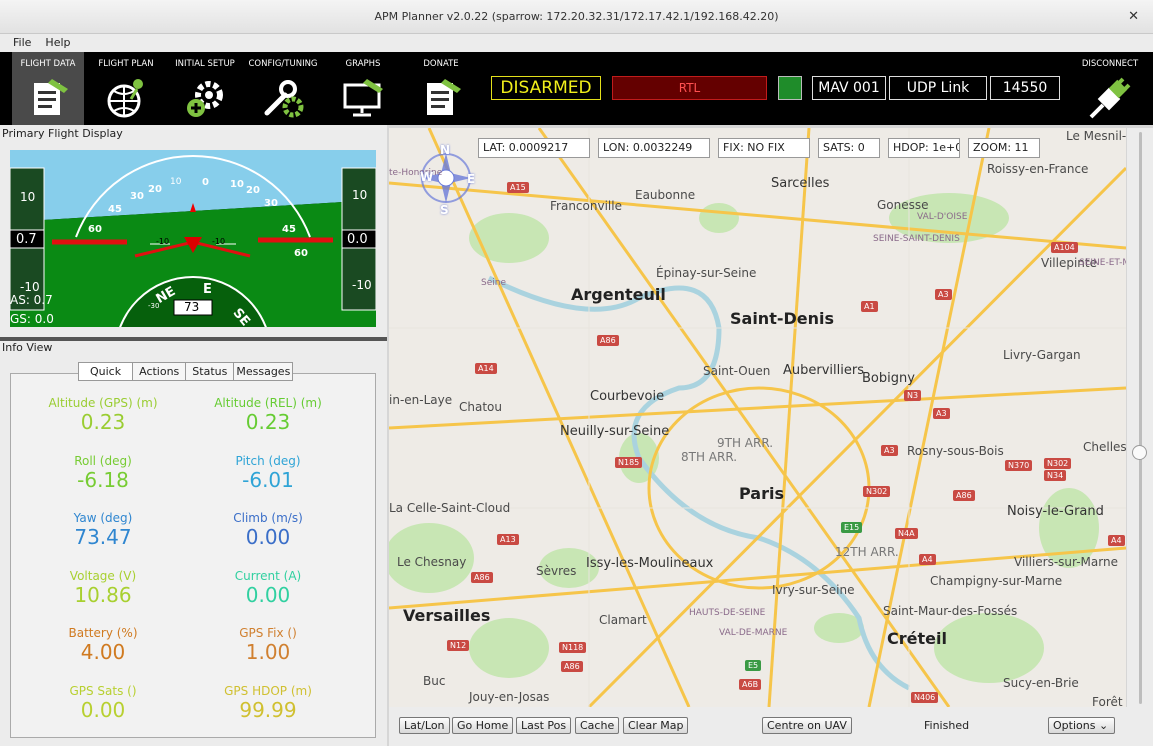 This screenshot has height=746, width=1153. What do you see at coordinates (103, 652) in the screenshot?
I see `metric-value: 4.00` at bounding box center [103, 652].